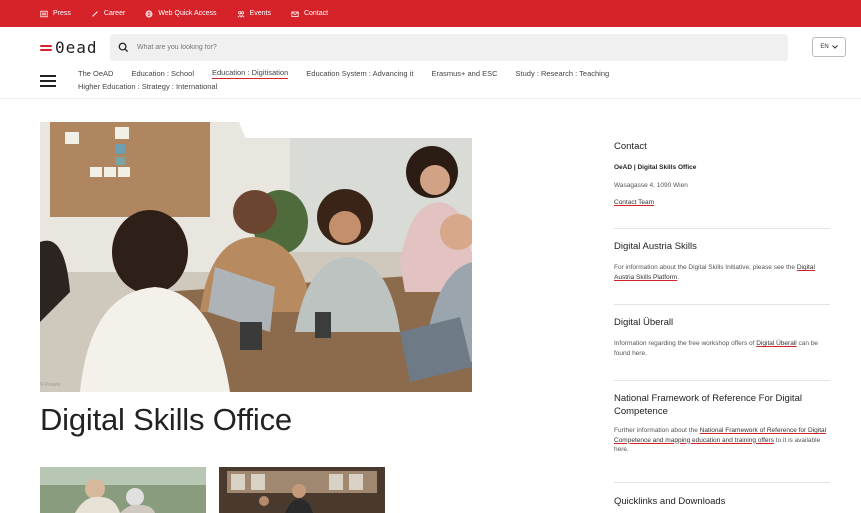  I want to click on nav-item-erasmus: Erasmus+ and ESC, so click(464, 73).